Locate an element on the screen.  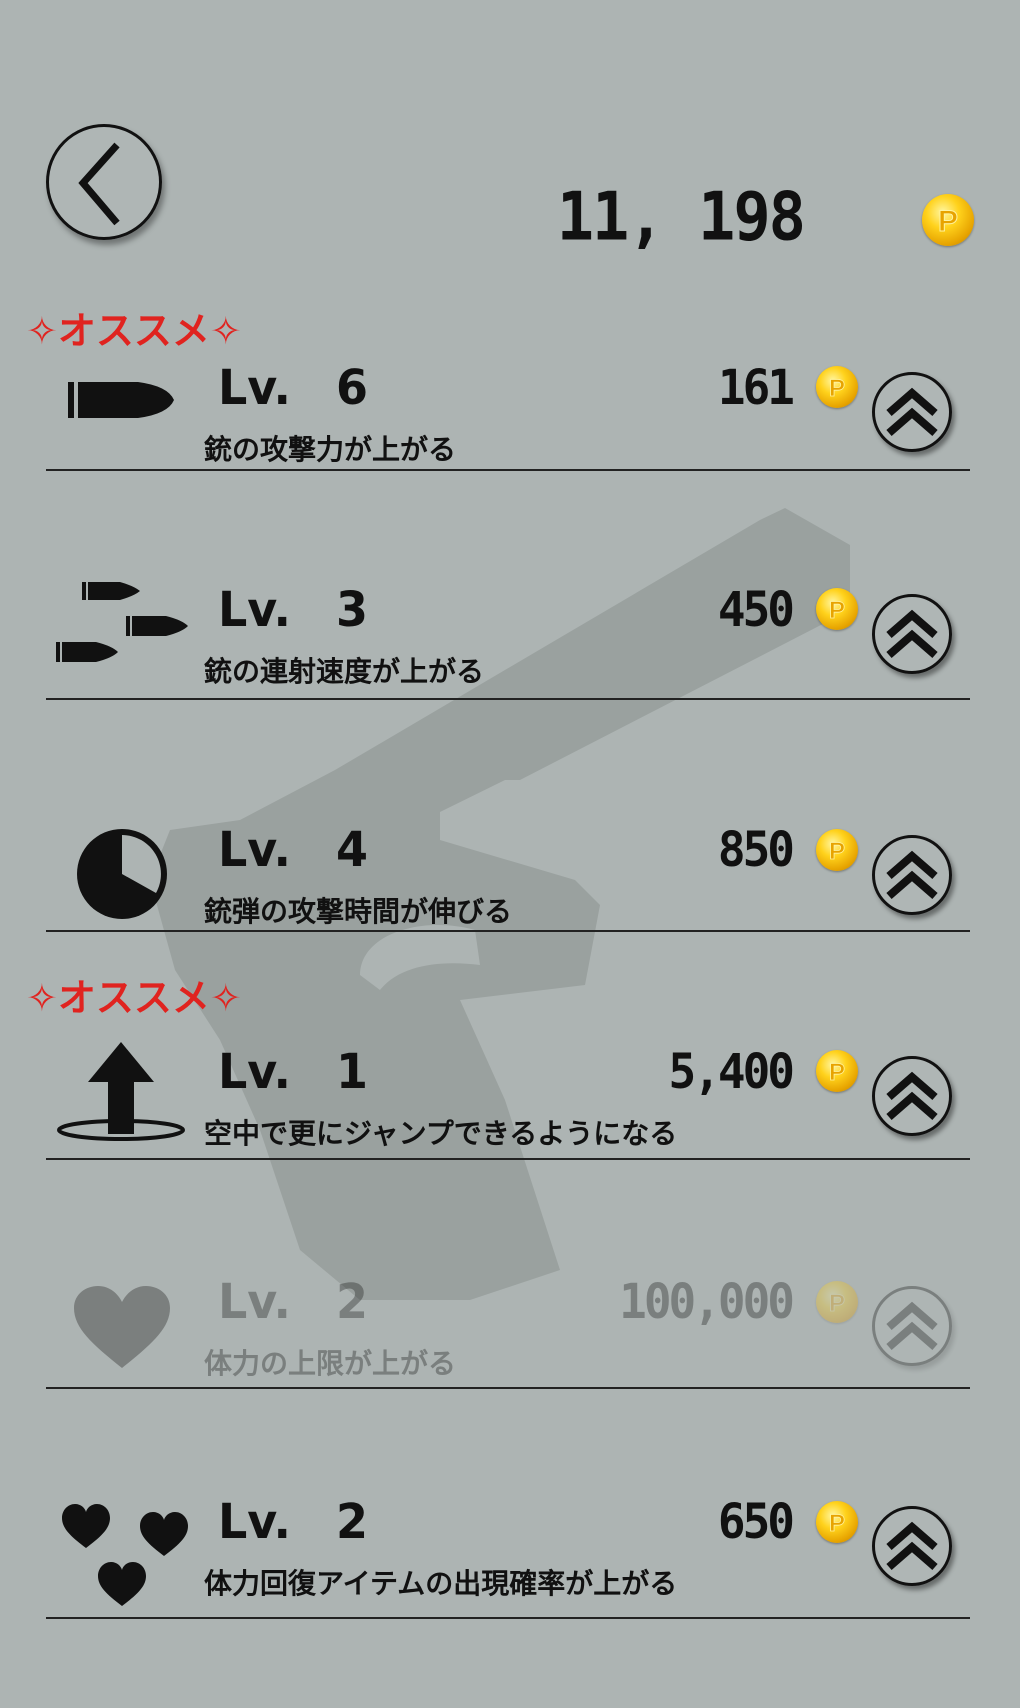
upgrade-description: 体力回復アイテムの出現確率が上がる is located at coordinates (441, 1583).